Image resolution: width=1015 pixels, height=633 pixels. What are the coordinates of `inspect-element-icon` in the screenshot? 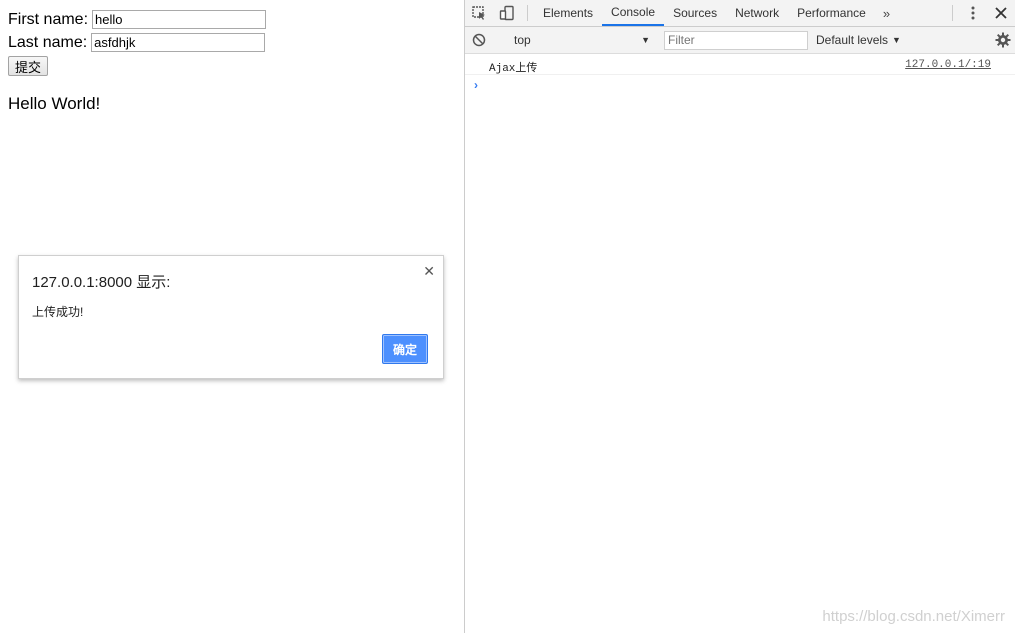 It's located at (479, 13).